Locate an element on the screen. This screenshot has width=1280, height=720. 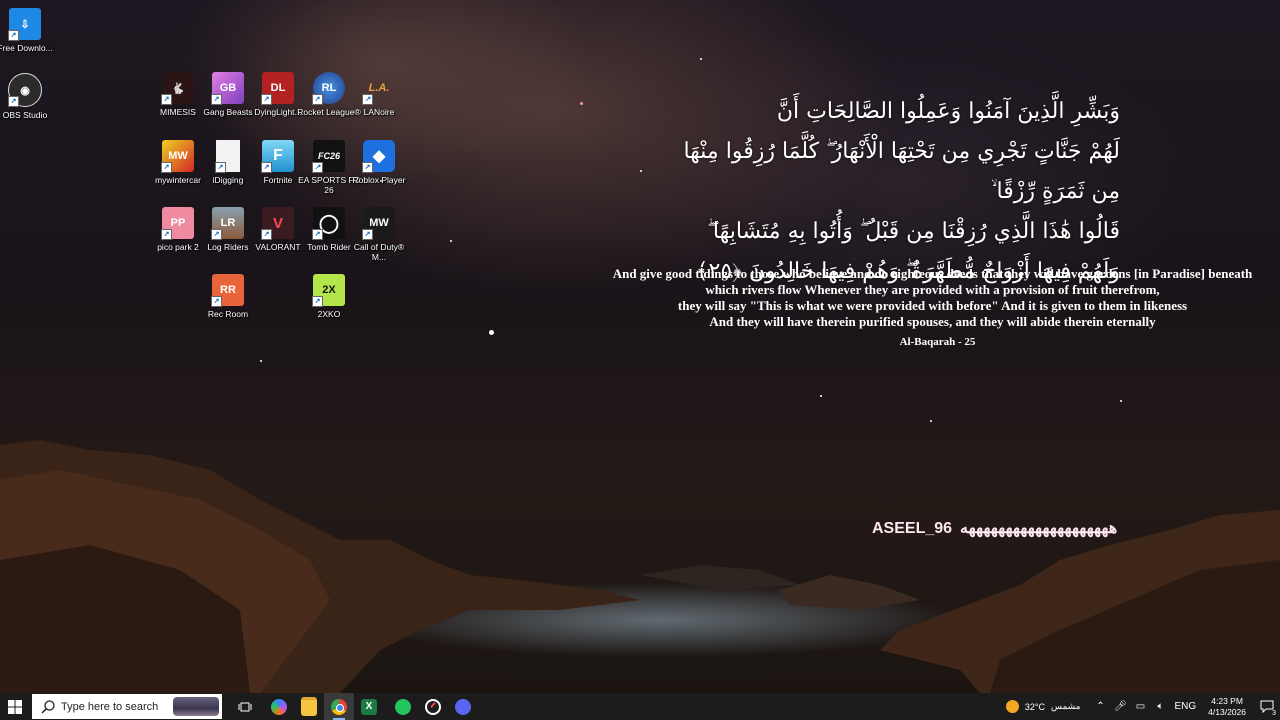
copilot-button is located at coordinates (279, 706).